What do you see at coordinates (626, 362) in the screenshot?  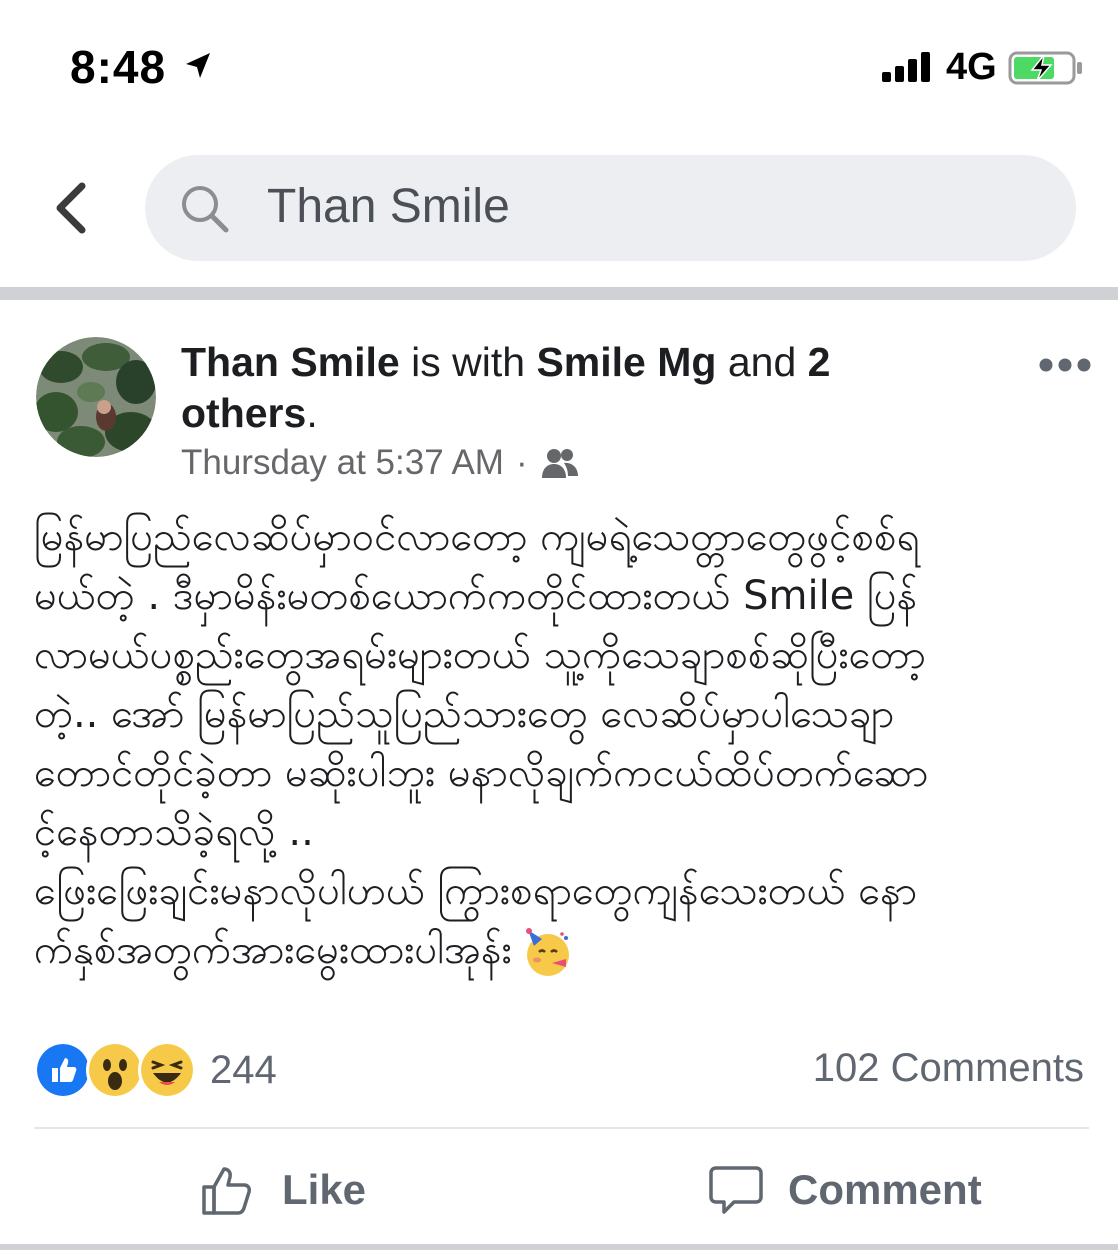 I see `tagged-friend-link: Smile Mg` at bounding box center [626, 362].